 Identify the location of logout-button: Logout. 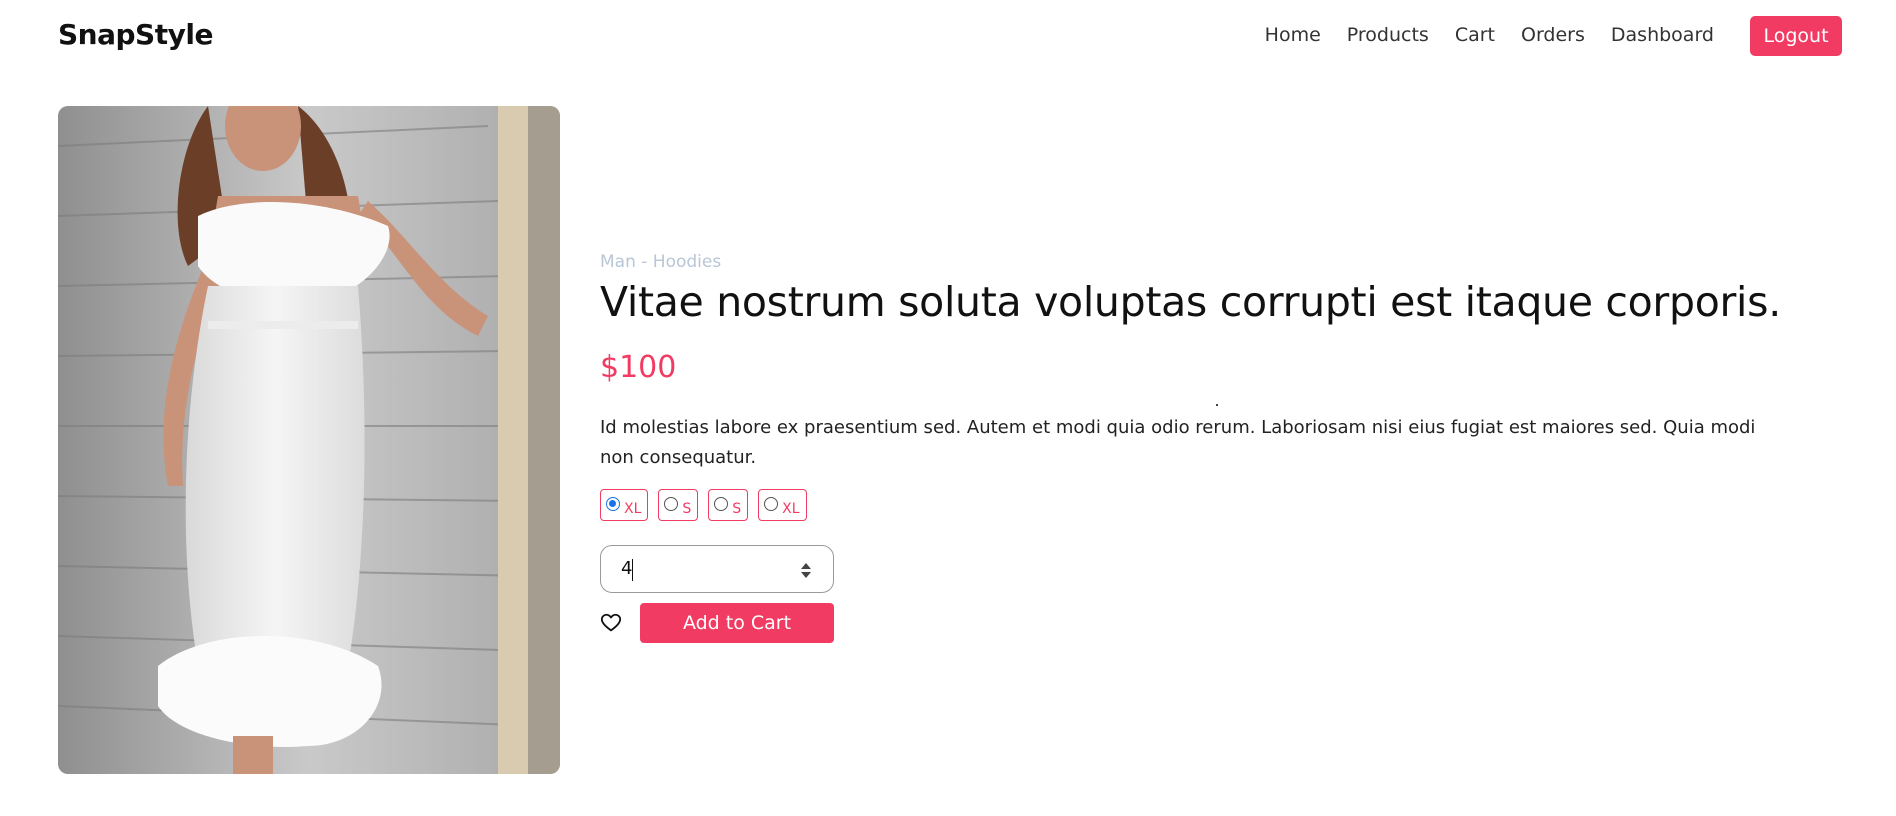
(1796, 36).